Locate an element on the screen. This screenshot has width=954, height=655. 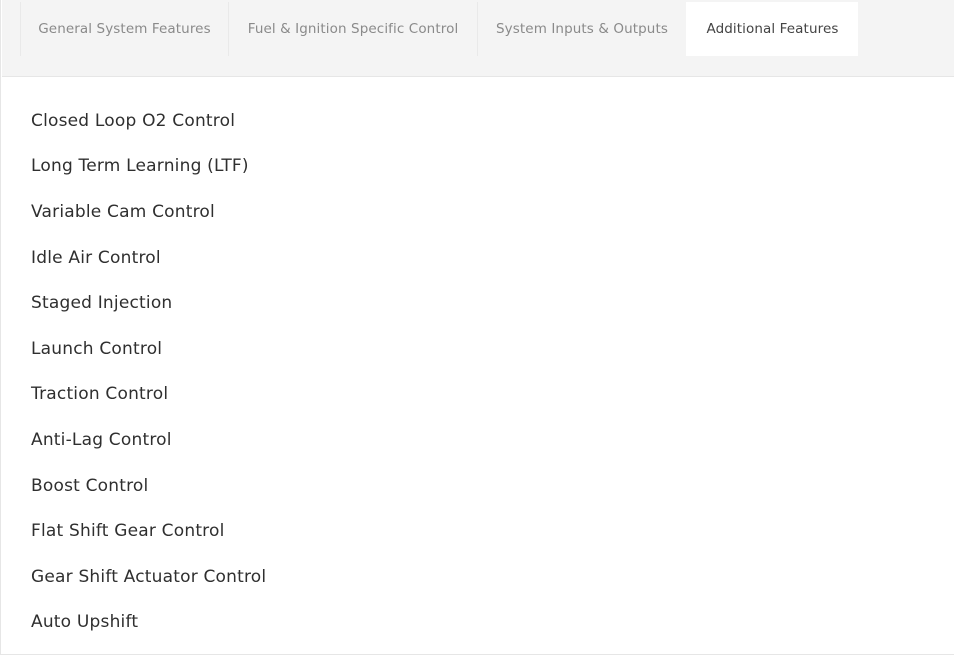
list-item: Gear Shift Actuator Control is located at coordinates (149, 576).